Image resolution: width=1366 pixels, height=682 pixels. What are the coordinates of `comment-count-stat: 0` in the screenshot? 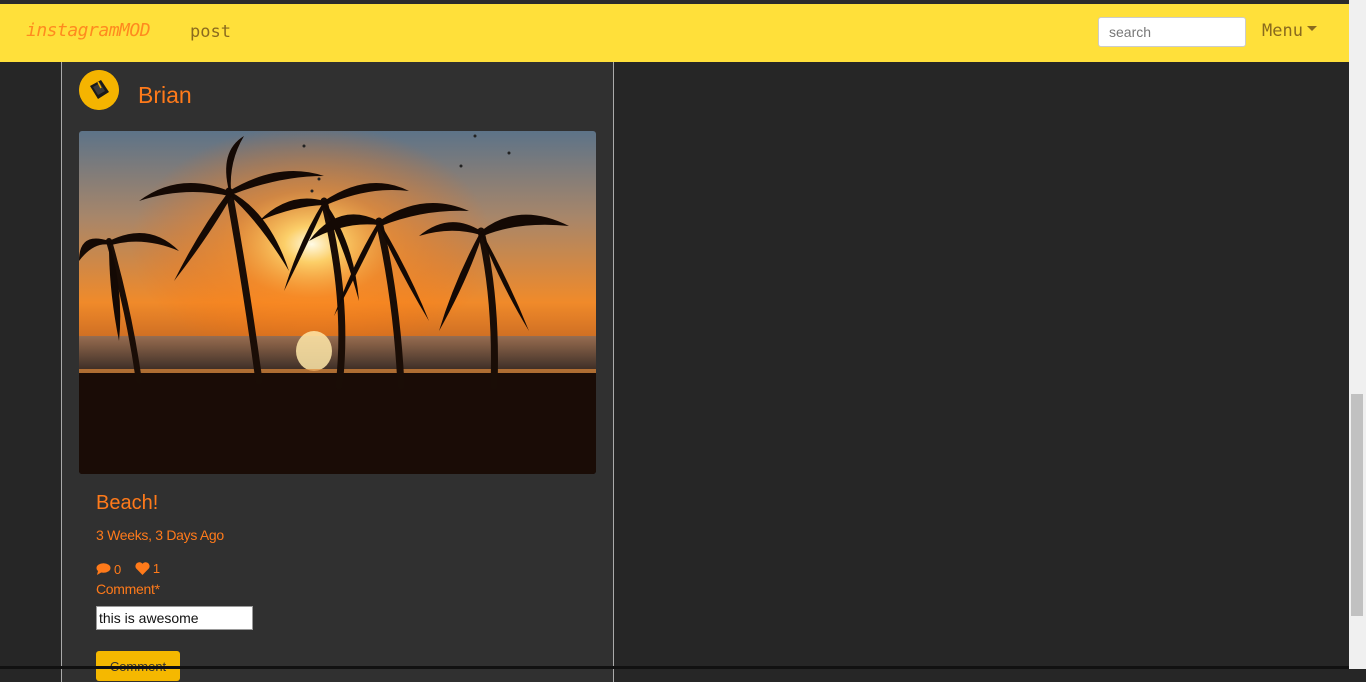 It's located at (108, 569).